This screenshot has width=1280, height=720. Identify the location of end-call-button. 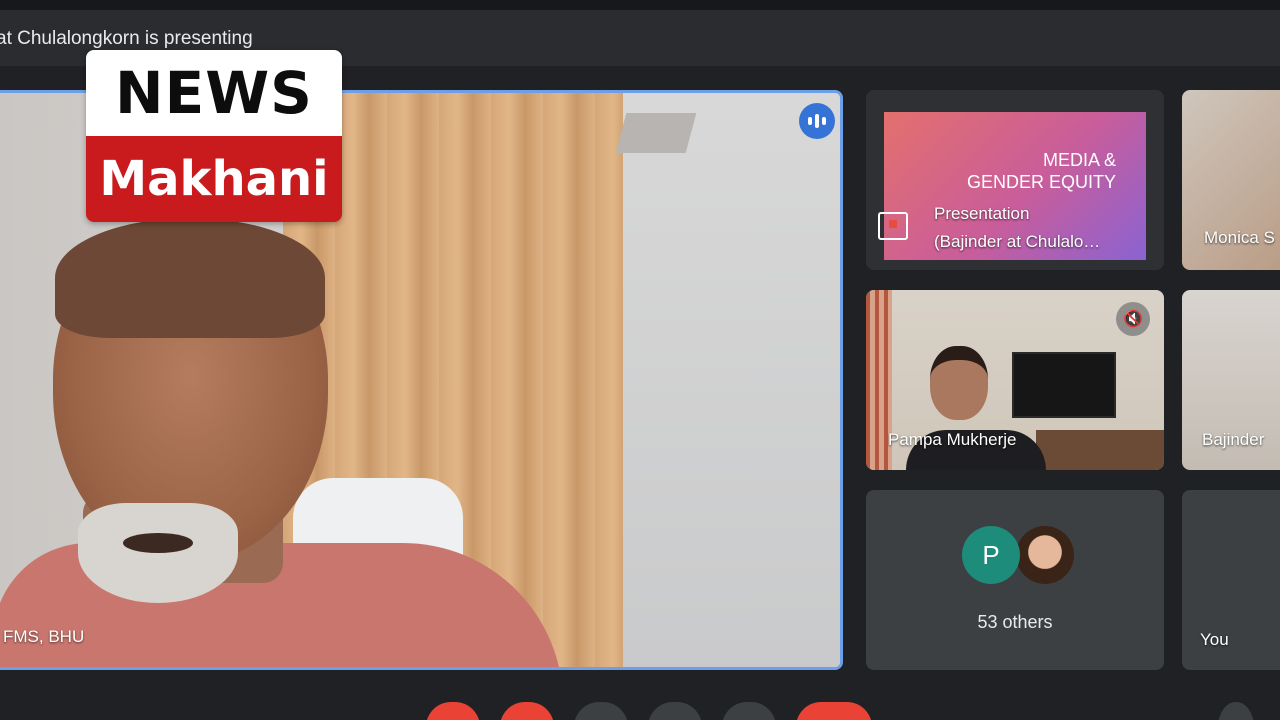
(834, 711).